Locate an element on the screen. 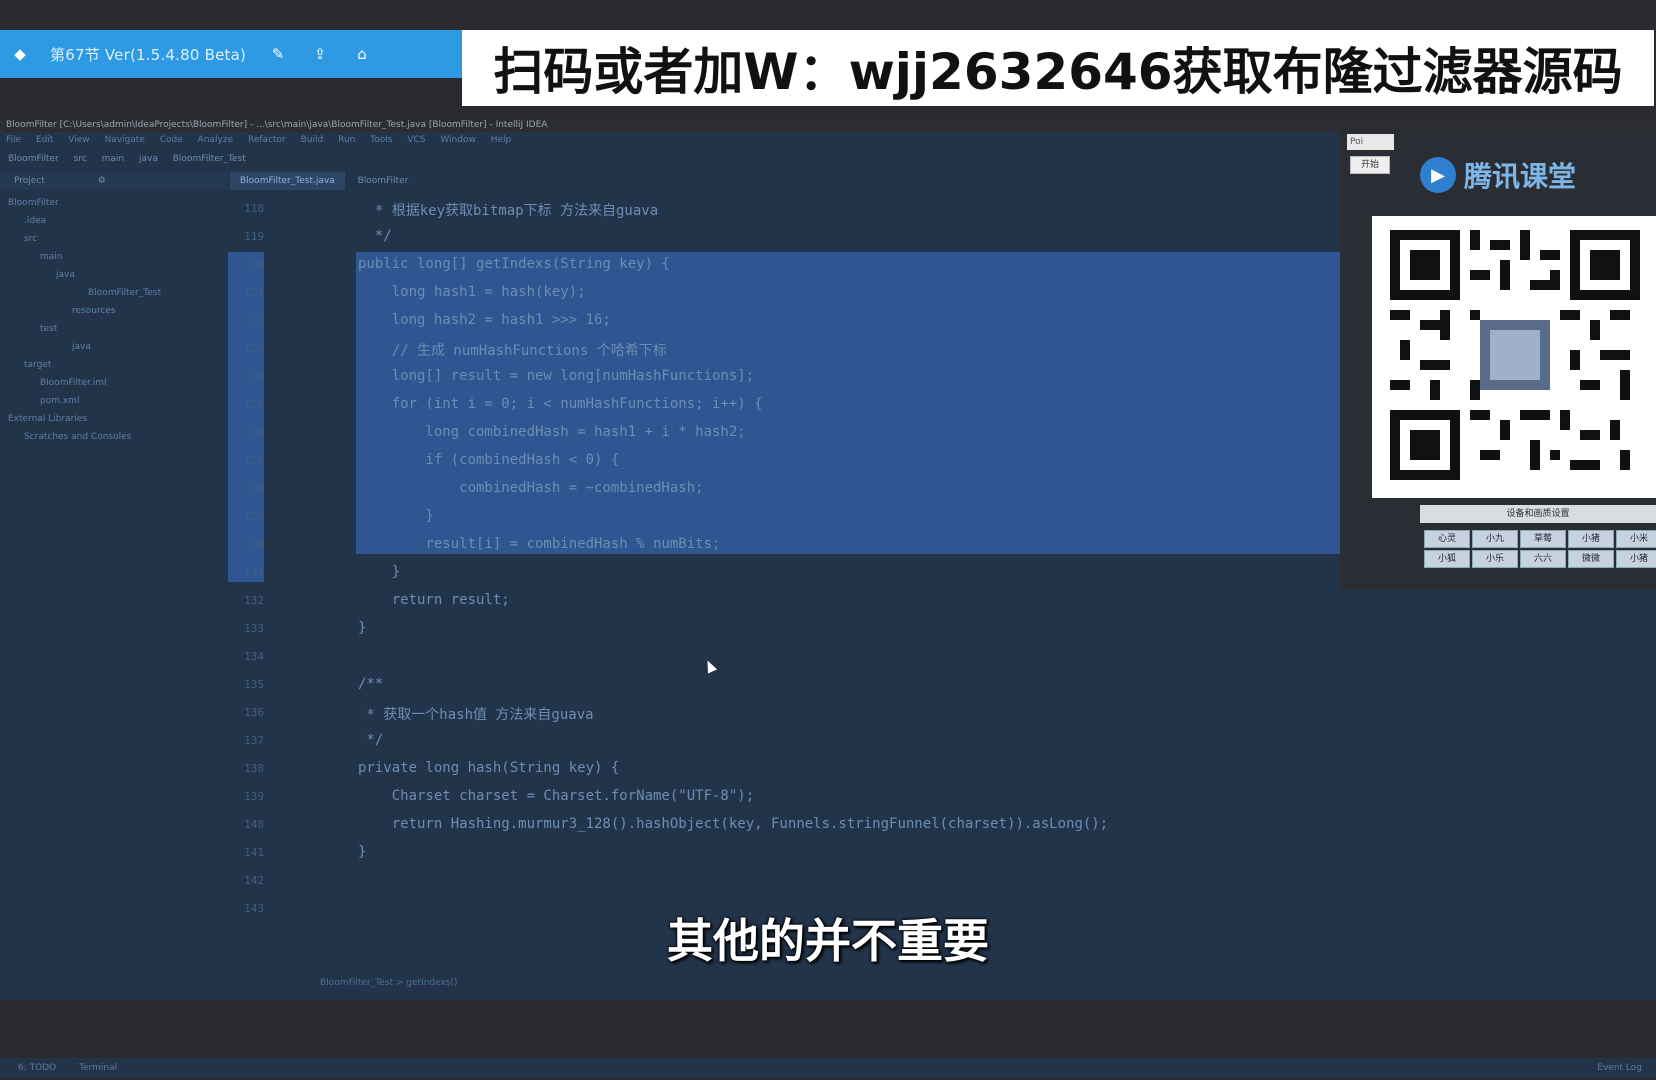 This screenshot has height=1080, width=1656. tree-node: .idea is located at coordinates (35, 221).